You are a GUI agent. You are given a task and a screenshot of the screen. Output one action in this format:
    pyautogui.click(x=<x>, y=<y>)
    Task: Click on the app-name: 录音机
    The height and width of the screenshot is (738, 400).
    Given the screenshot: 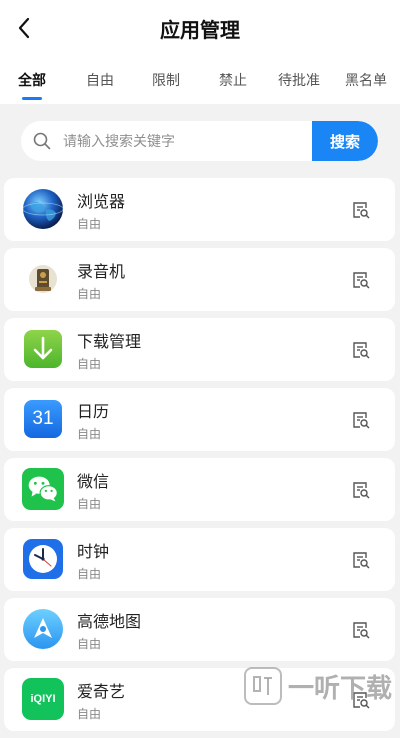 What is the action you would take?
    pyautogui.click(x=101, y=271)
    